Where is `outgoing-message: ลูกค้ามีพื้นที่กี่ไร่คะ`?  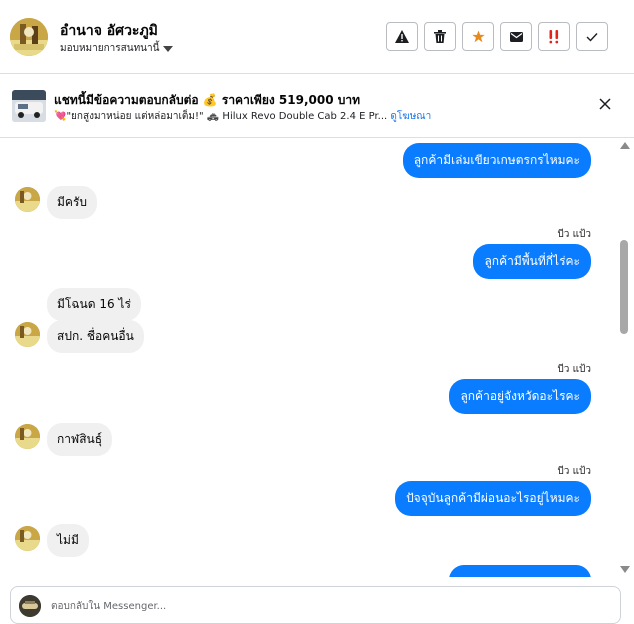 outgoing-message: ลูกค้ามีพื้นที่กี่ไร่คะ is located at coordinates (532, 261).